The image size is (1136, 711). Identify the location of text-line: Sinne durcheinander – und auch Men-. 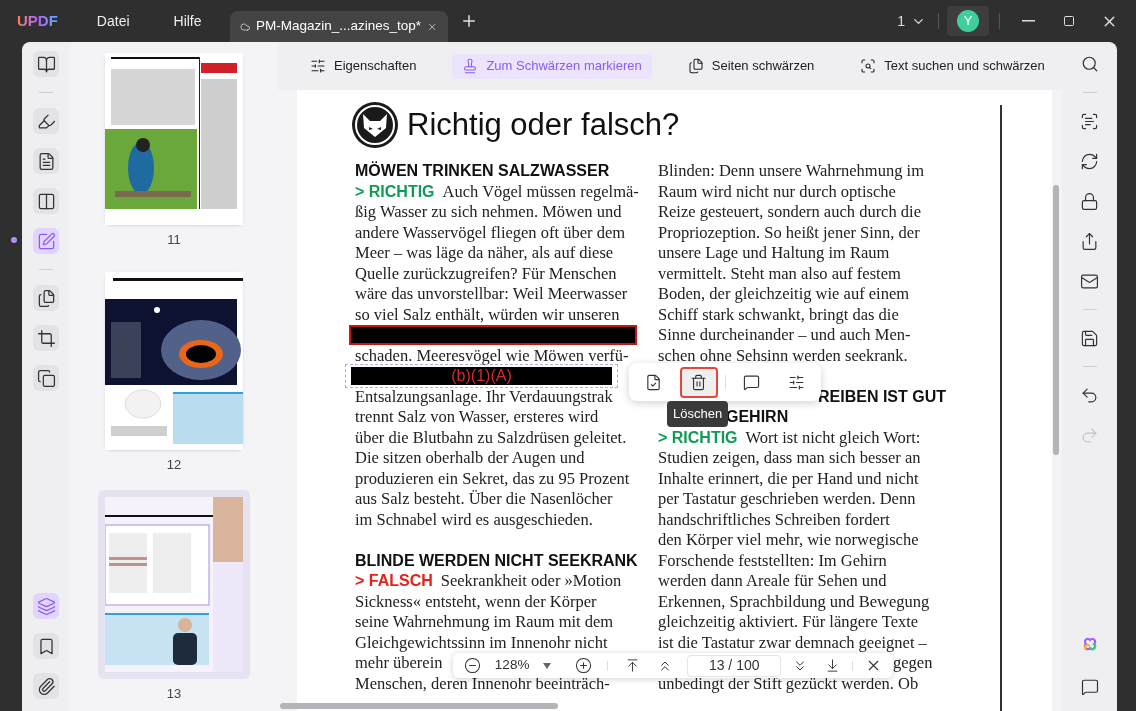
(784, 335).